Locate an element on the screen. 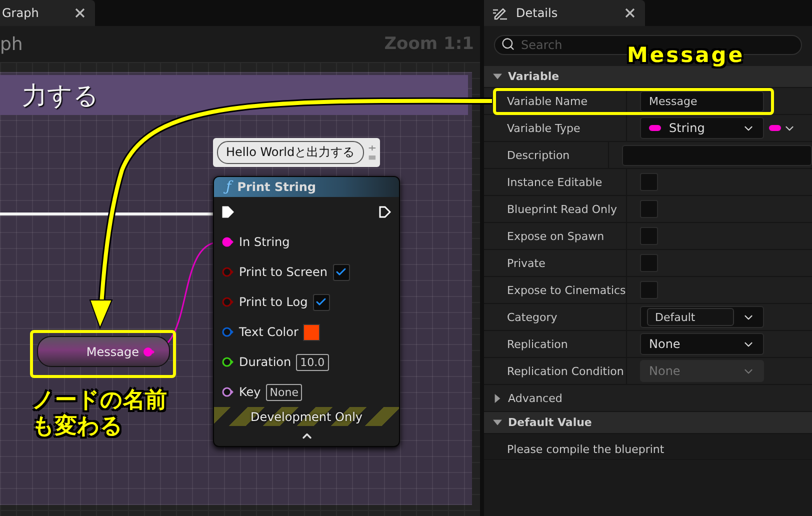 The height and width of the screenshot is (516, 812). pin-label: In String is located at coordinates (264, 242).